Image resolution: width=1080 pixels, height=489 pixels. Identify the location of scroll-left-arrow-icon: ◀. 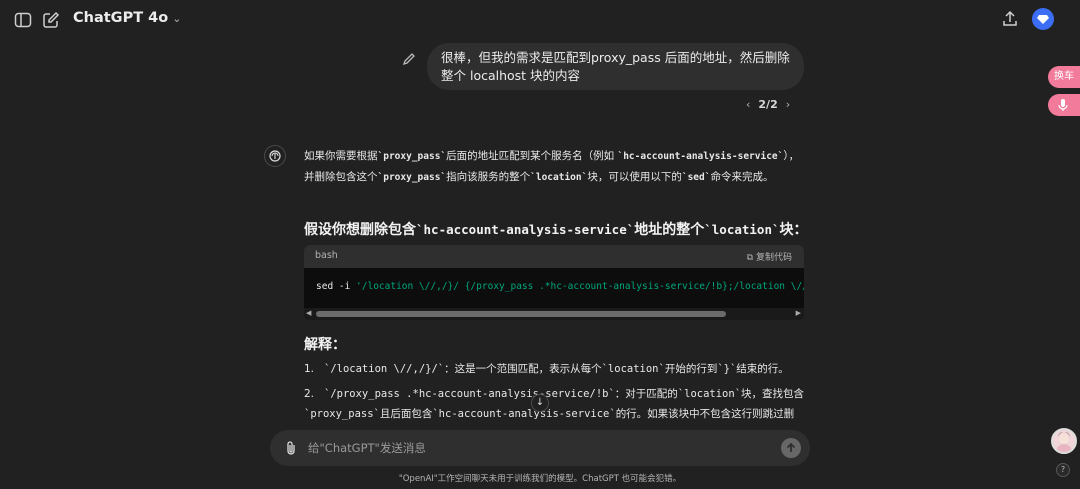
(308, 313).